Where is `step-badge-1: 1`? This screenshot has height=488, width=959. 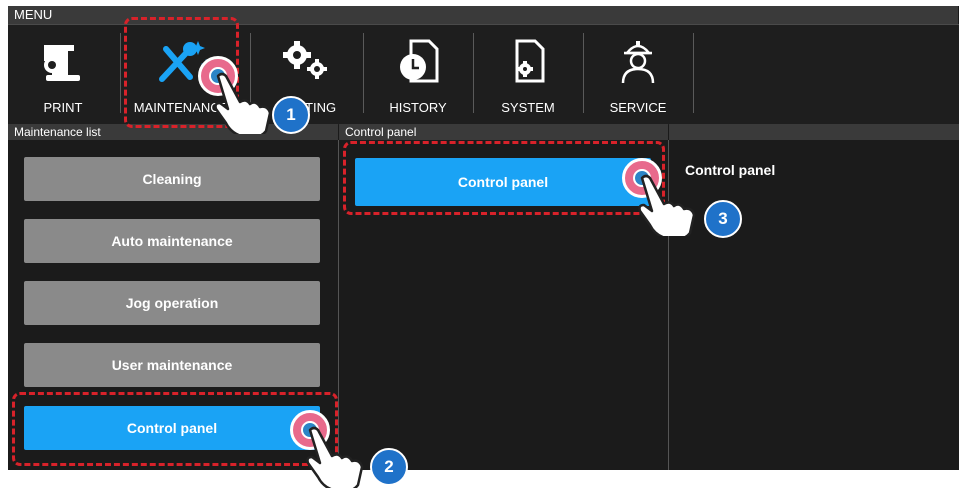 step-badge-1: 1 is located at coordinates (291, 115).